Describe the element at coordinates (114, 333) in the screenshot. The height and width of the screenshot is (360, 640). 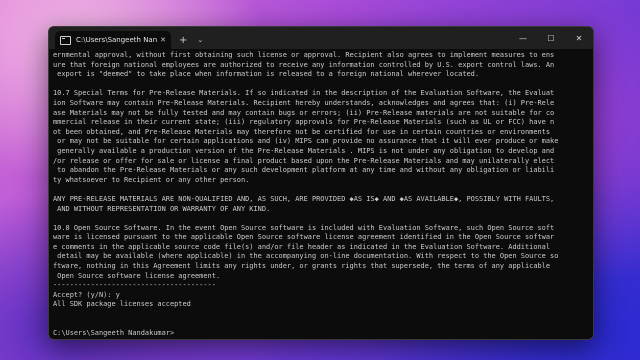
I see `console-line: C:\Users\Sangeeth Nandakumar>` at that location.